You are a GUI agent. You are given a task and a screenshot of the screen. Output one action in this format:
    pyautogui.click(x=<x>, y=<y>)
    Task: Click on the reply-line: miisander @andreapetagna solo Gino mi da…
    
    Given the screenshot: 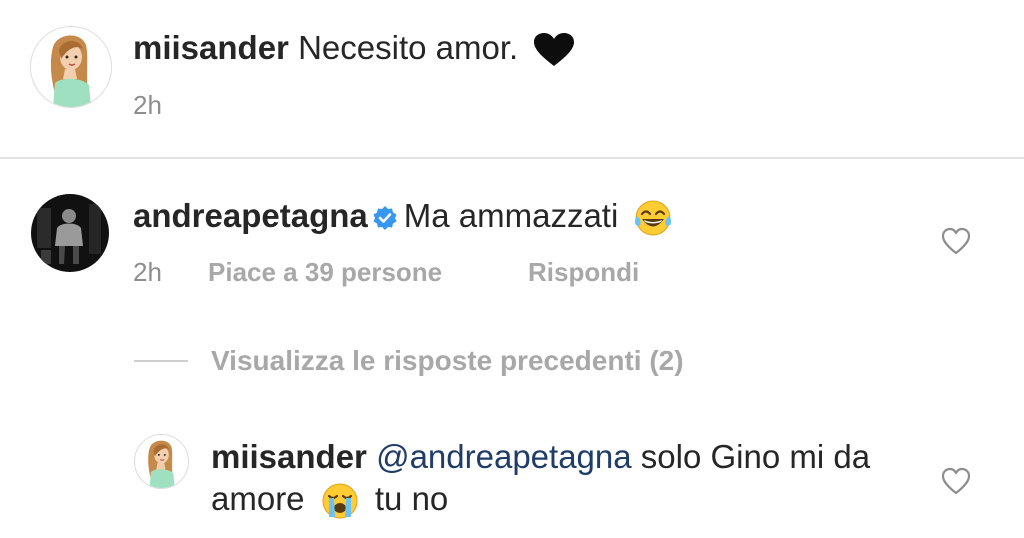 What is the action you would take?
    pyautogui.click(x=551, y=478)
    